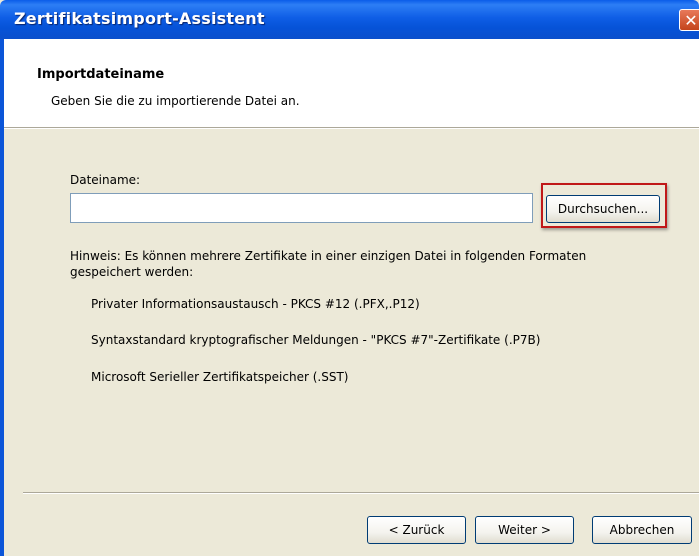 The width and height of the screenshot is (699, 556). What do you see at coordinates (524, 530) in the screenshot?
I see `next-button: Weiter >` at bounding box center [524, 530].